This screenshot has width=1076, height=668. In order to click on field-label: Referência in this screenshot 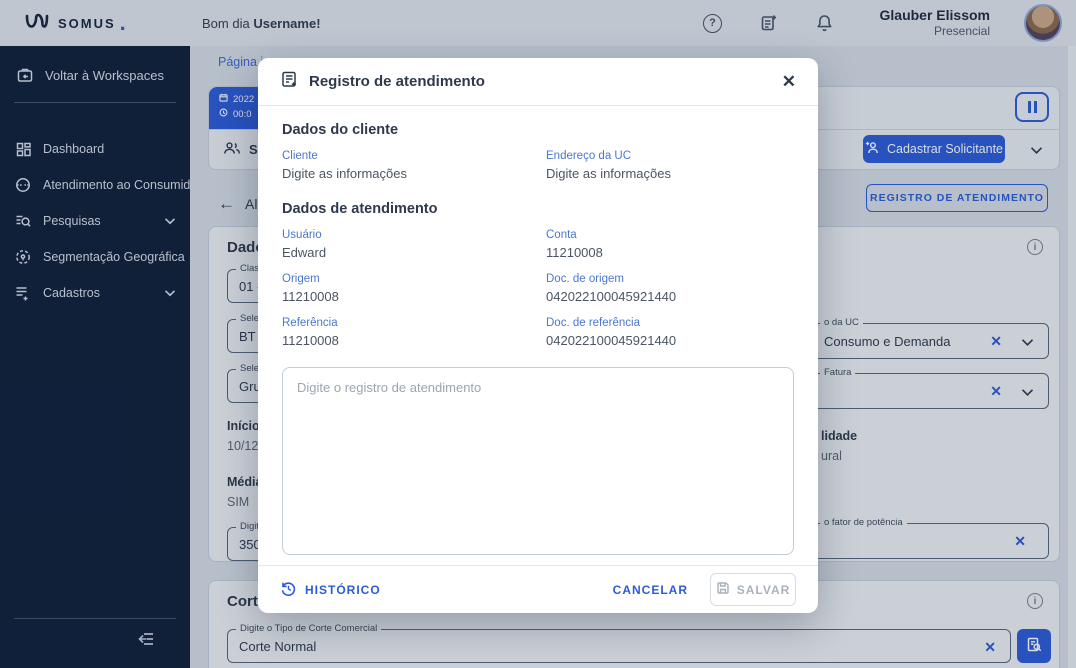, I will do `click(310, 323)`.